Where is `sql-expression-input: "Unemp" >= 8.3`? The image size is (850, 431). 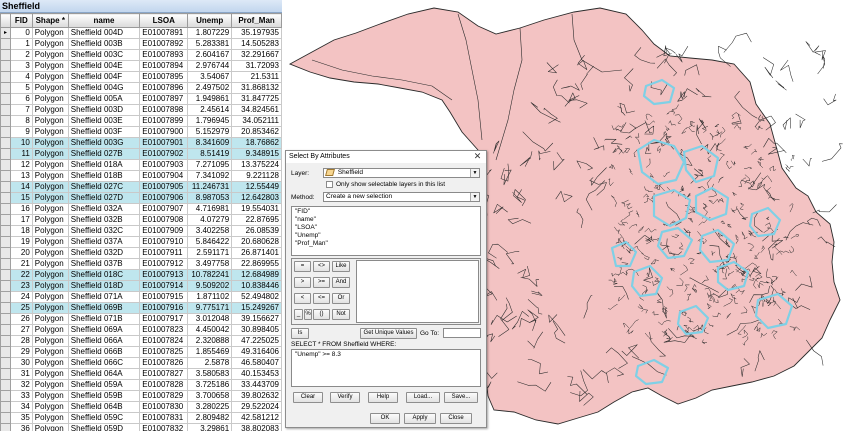 sql-expression-input: "Unemp" >= 8.3 is located at coordinates (386, 368).